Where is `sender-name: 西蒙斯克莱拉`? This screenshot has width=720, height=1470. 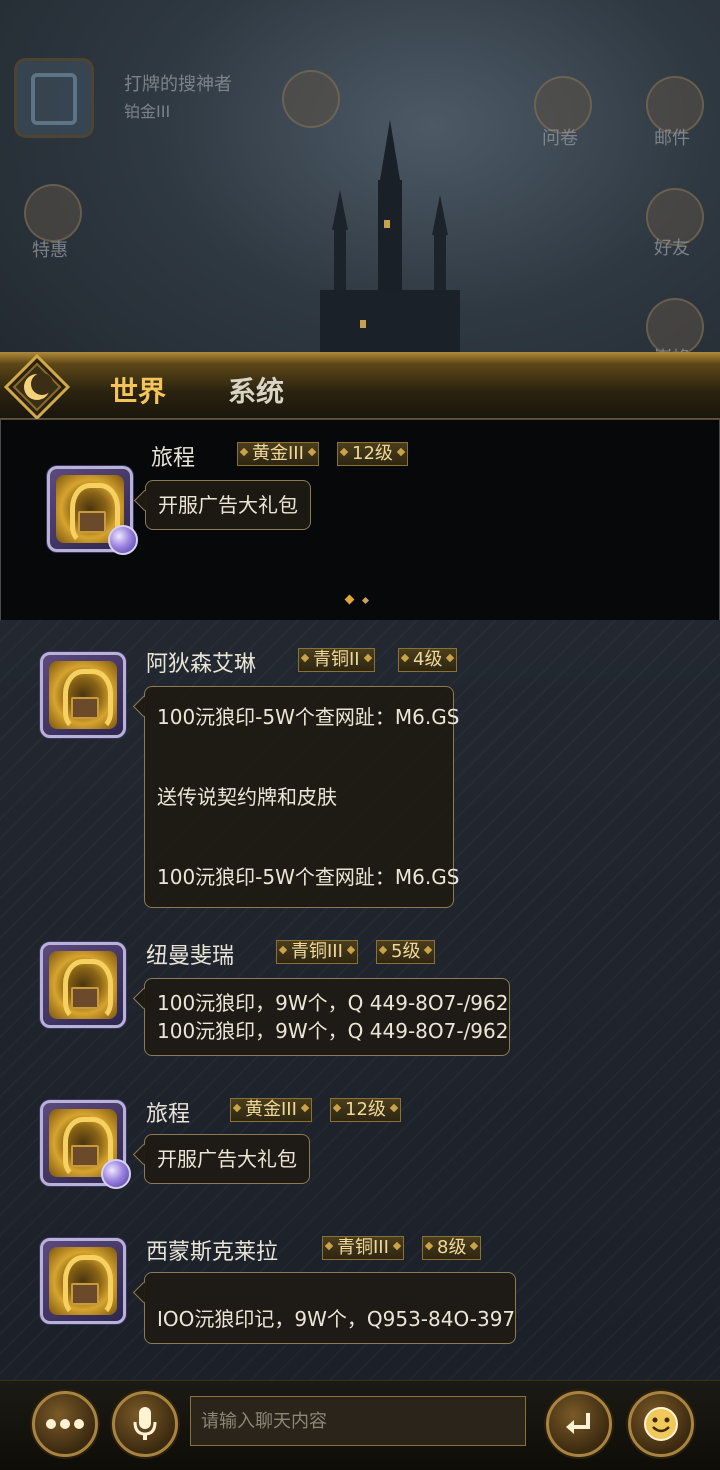
sender-name: 西蒙斯克莱拉 is located at coordinates (212, 1252).